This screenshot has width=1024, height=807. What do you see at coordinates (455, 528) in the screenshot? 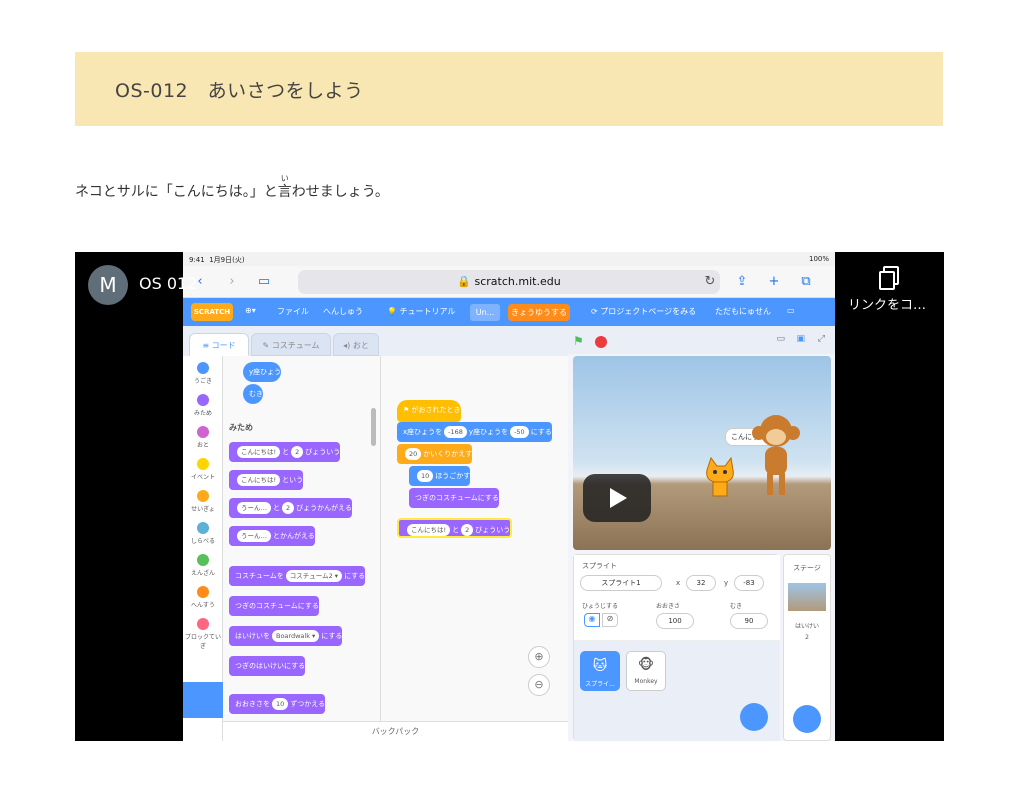
I see `block-say-script: こんにちは! と 2 びょういう` at bounding box center [455, 528].